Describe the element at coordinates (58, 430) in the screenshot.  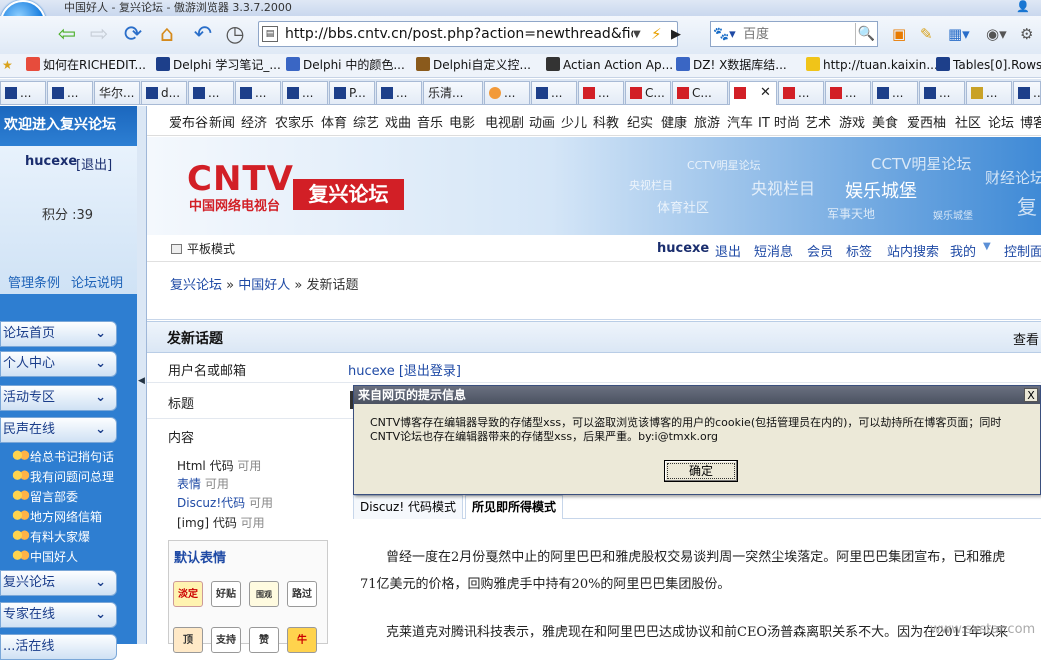
I see `sidebar-menu-item: 民声在线 ⌄` at that location.